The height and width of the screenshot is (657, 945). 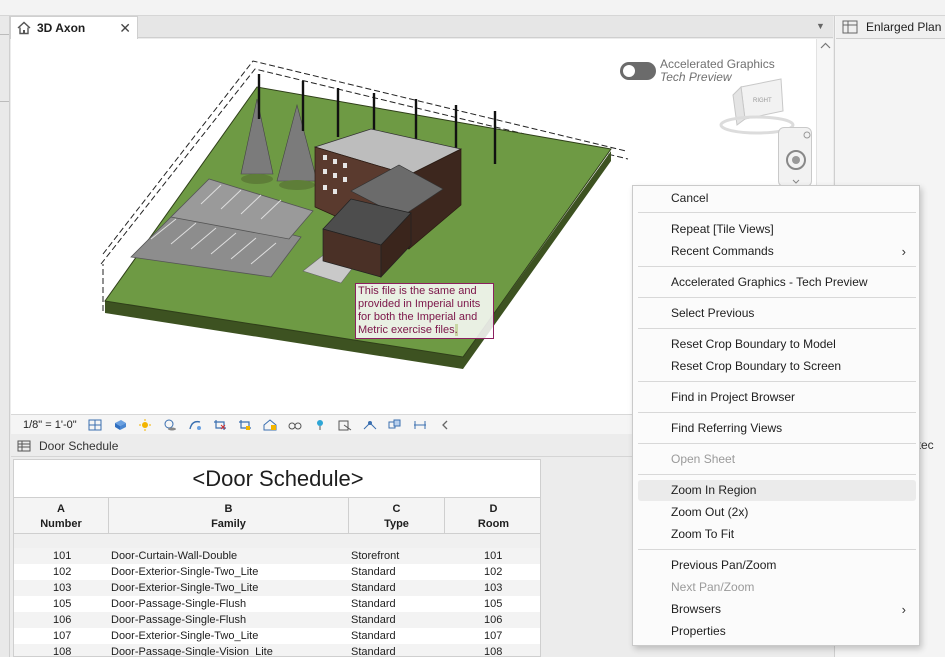 What do you see at coordinates (777, 344) in the screenshot?
I see `menu-item-reset-crop-boundary-to-model: Reset Crop Boundary to Model` at bounding box center [777, 344].